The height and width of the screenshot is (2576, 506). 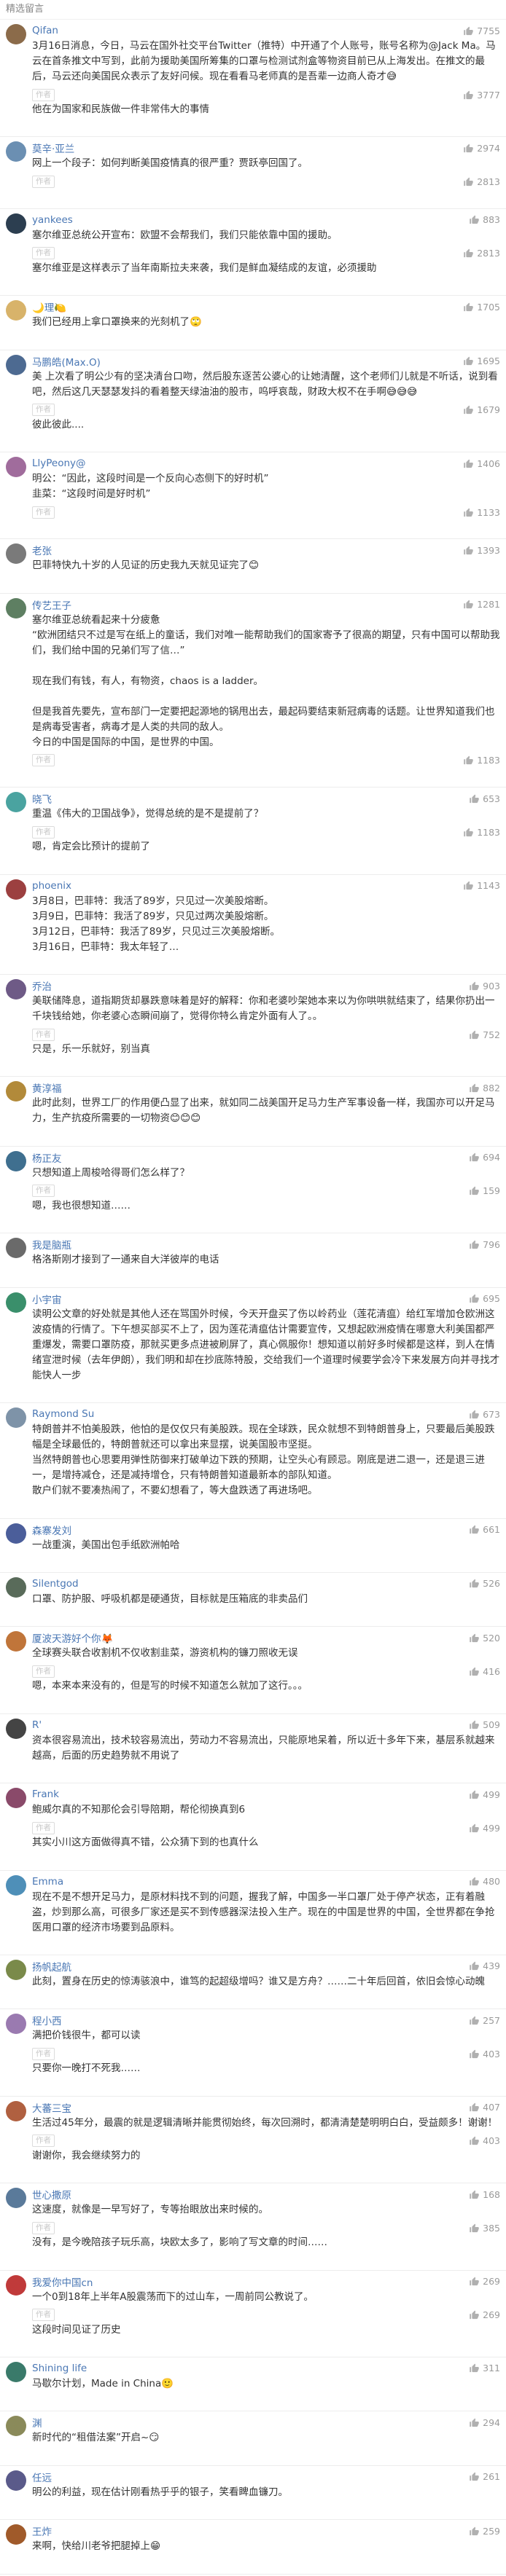 I want to click on commenter-name: 杨正友, so click(x=47, y=1157).